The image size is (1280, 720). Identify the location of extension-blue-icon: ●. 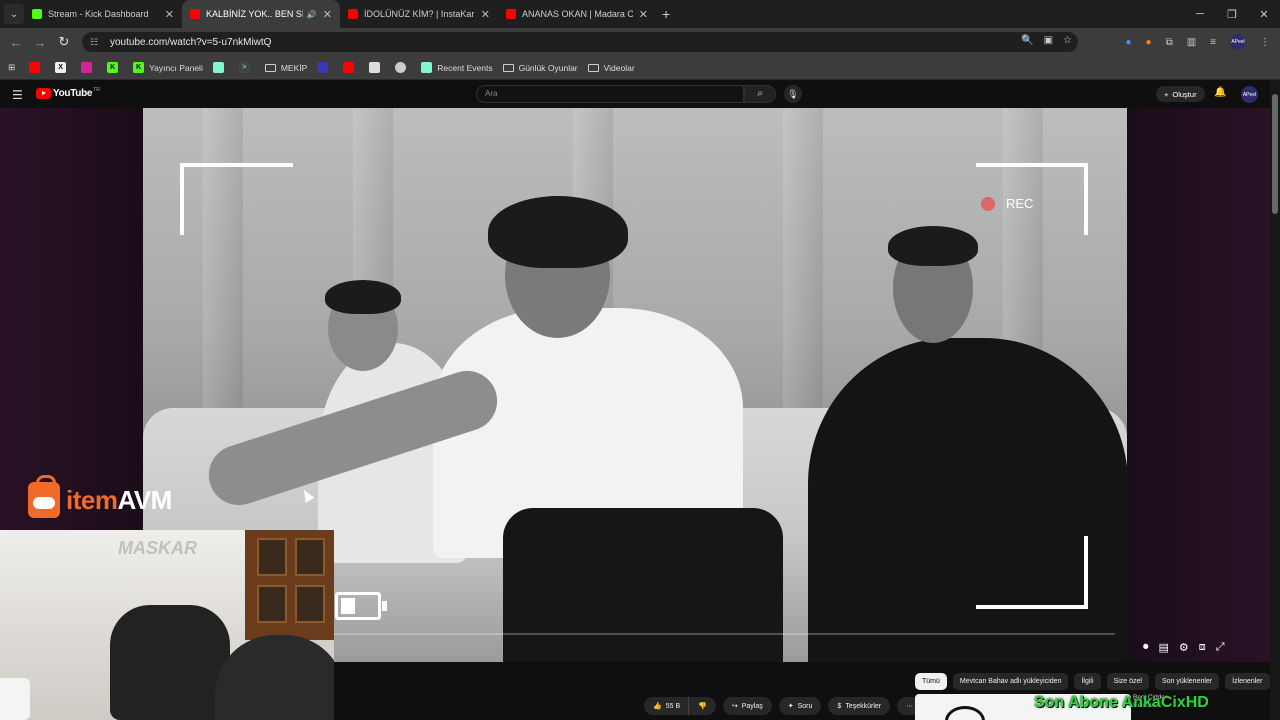
(1128, 42).